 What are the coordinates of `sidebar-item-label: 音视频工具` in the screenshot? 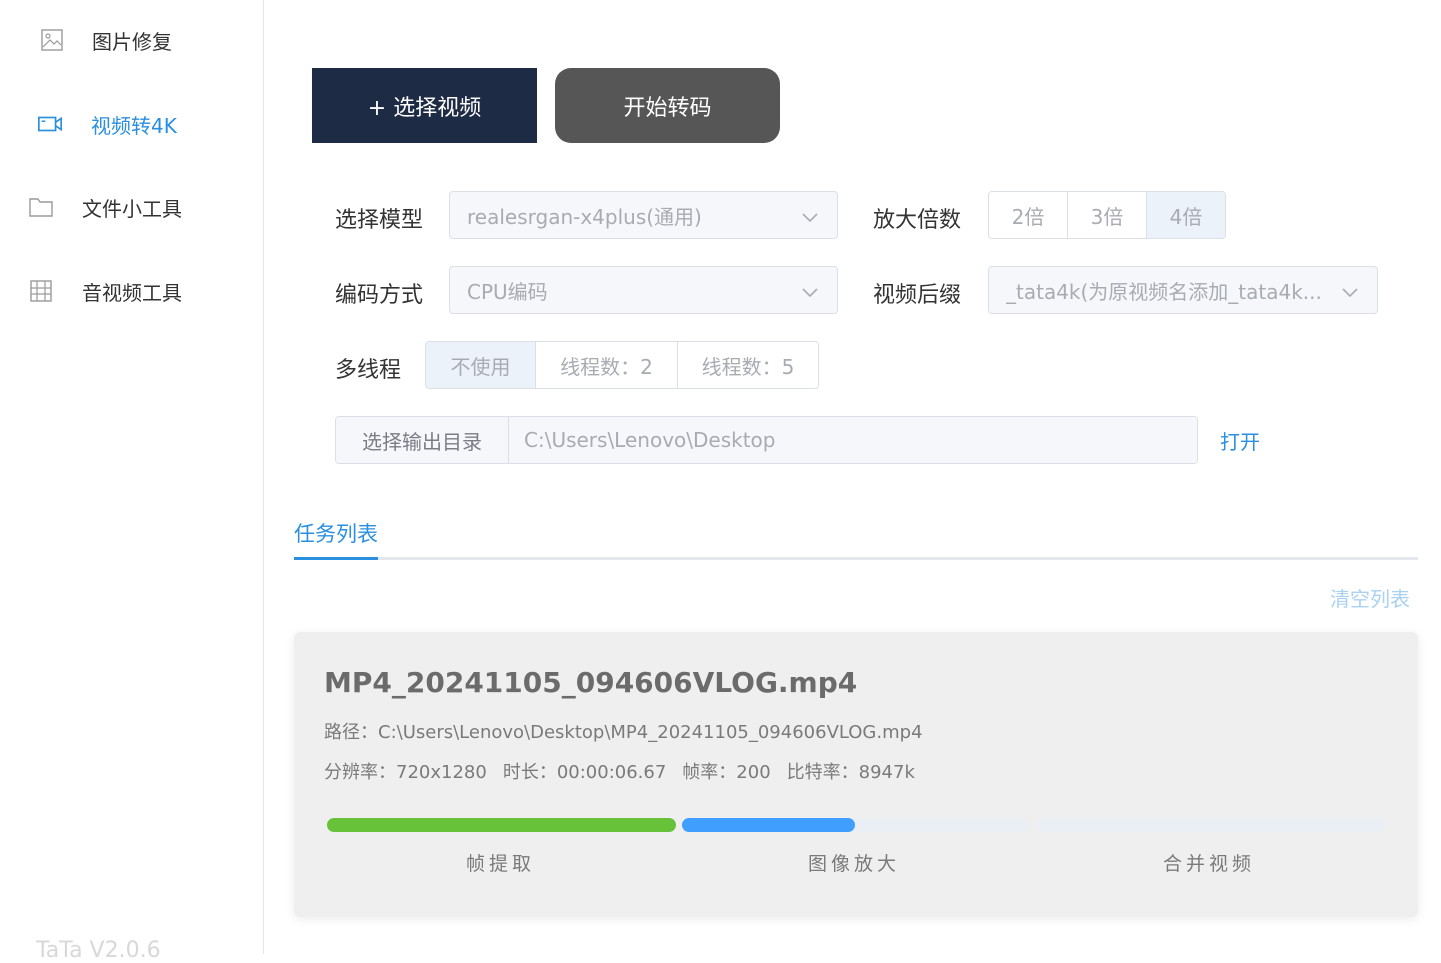 It's located at (132, 292).